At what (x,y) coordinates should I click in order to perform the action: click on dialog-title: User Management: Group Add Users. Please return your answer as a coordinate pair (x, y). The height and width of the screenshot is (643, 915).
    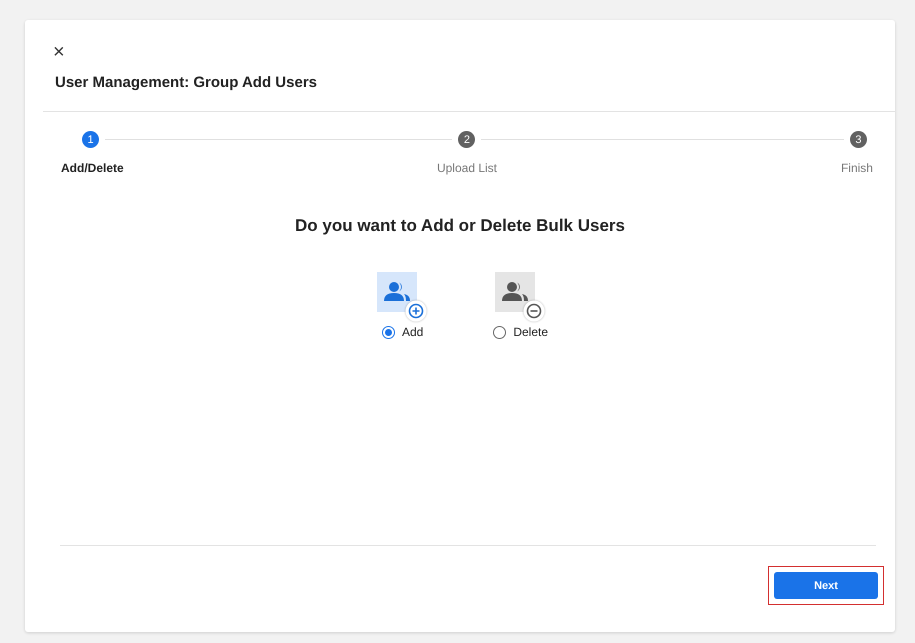
    Looking at the image, I should click on (186, 82).